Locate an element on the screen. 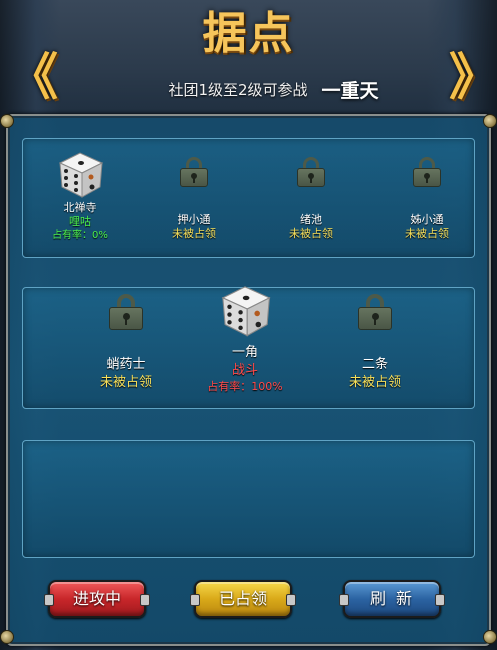 The width and height of the screenshot is (497, 650). stronghold-slot-oike: 绪池 未被占领 is located at coordinates (311, 199).